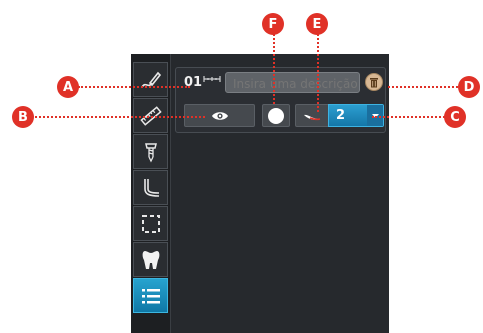  I want to click on color-button, so click(276, 115).